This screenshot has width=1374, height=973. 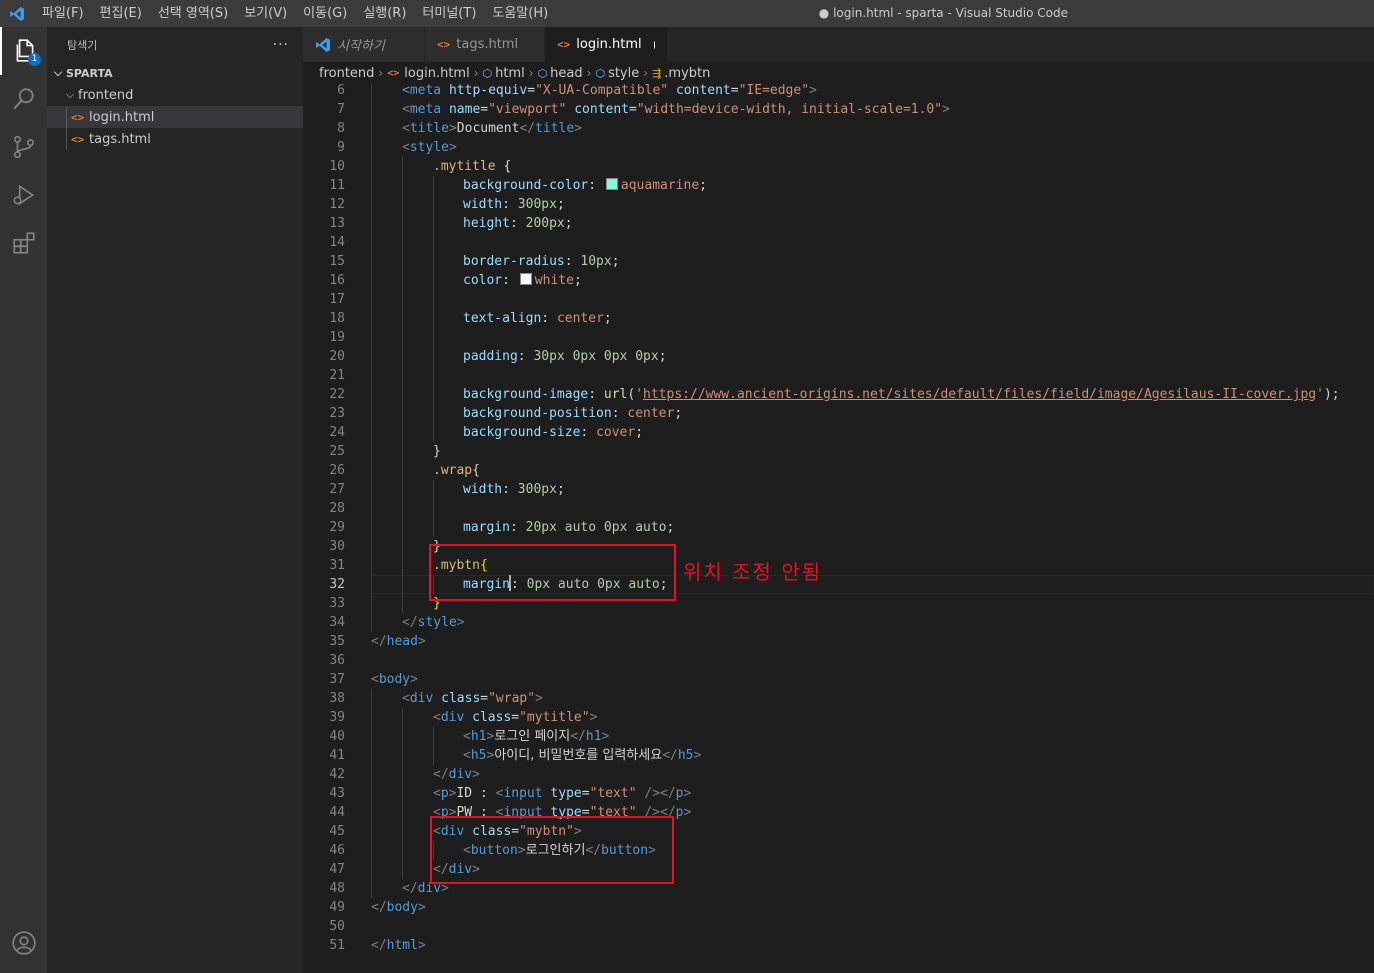 What do you see at coordinates (337, 413) in the screenshot?
I see `line-number: 23` at bounding box center [337, 413].